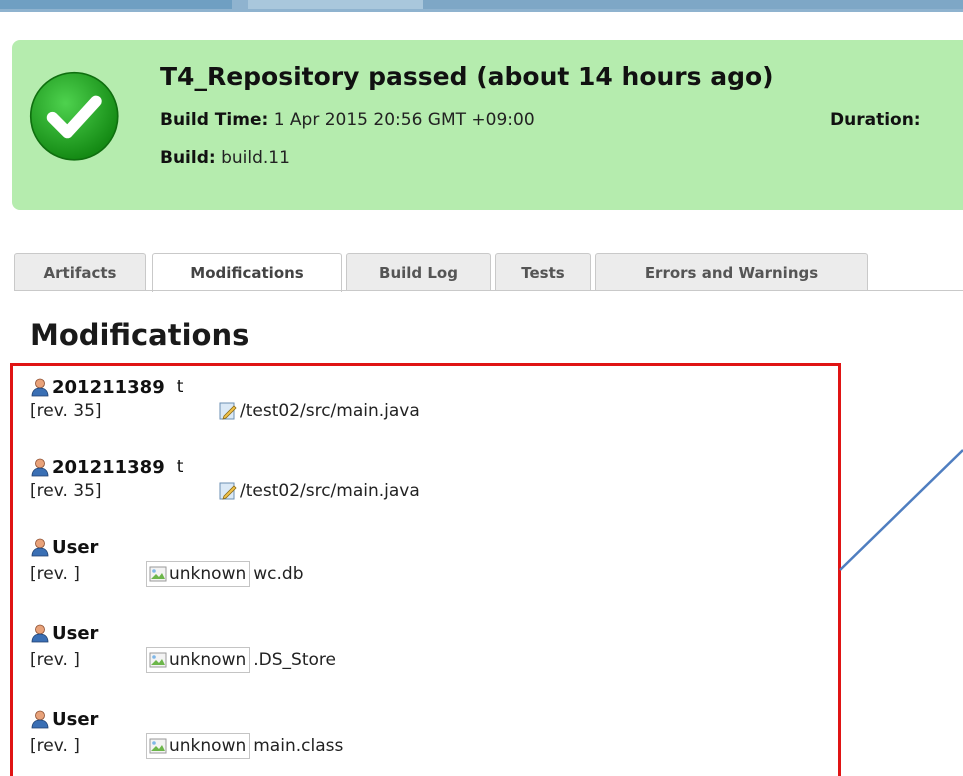 The image size is (963, 776). I want to click on annotation-line, so click(901, 510).